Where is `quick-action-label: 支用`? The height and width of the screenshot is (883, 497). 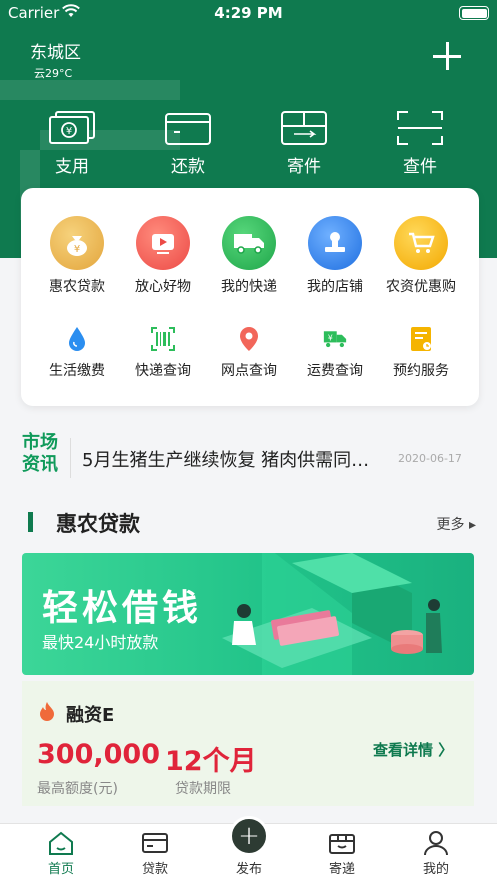
quick-action-label: 支用 is located at coordinates (72, 167).